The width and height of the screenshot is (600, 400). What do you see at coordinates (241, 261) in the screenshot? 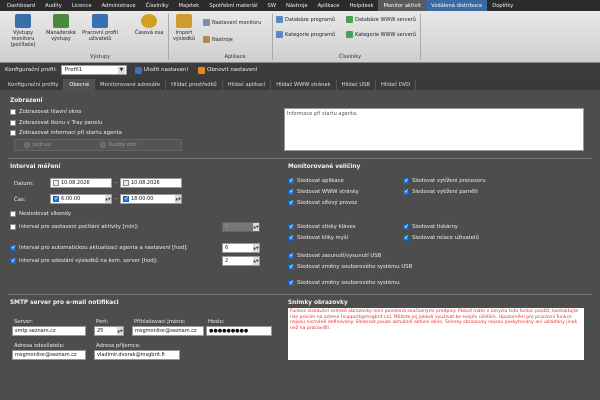
I see `send-results-interval-input: 2 ▲▼` at bounding box center [241, 261].